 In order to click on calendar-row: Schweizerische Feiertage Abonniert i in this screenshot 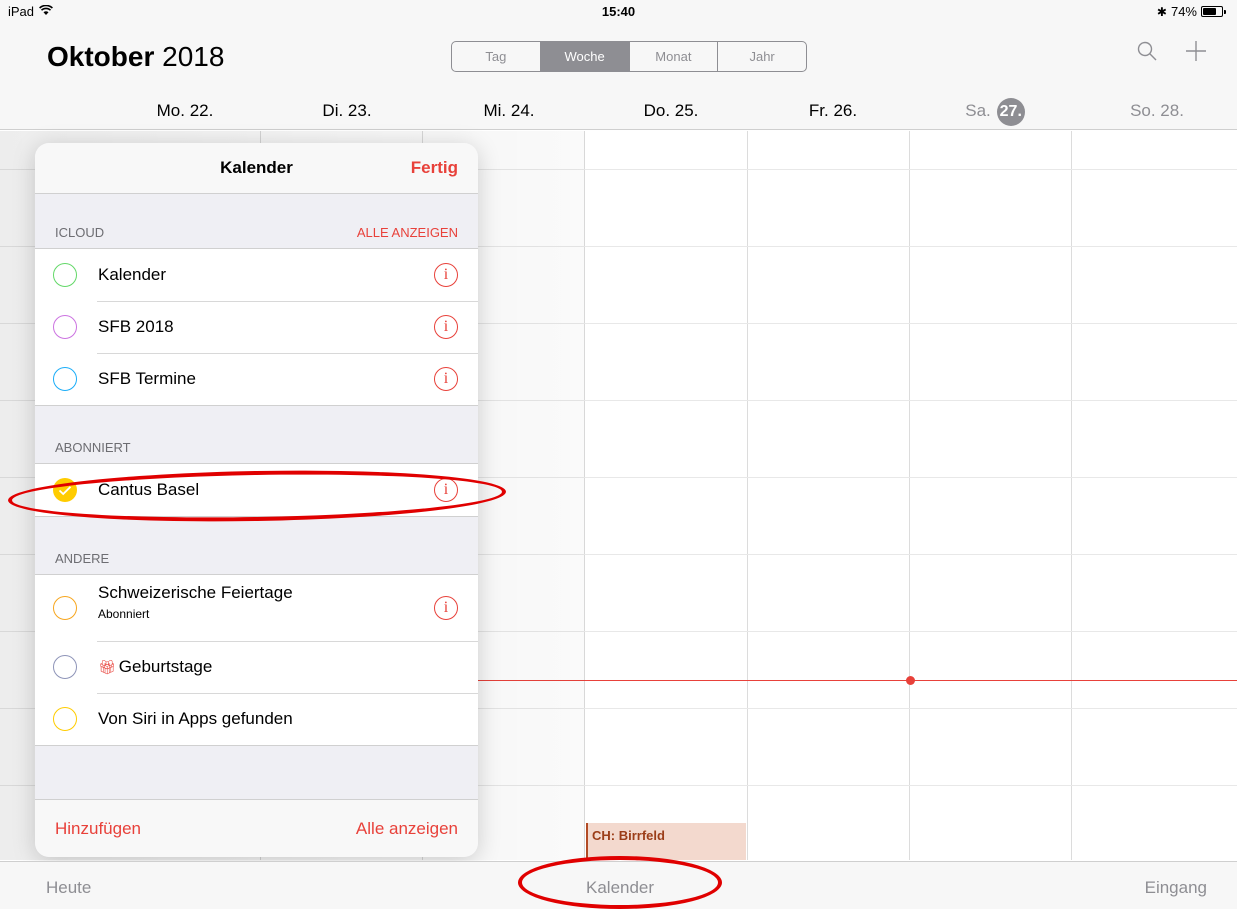, I will do `click(256, 608)`.